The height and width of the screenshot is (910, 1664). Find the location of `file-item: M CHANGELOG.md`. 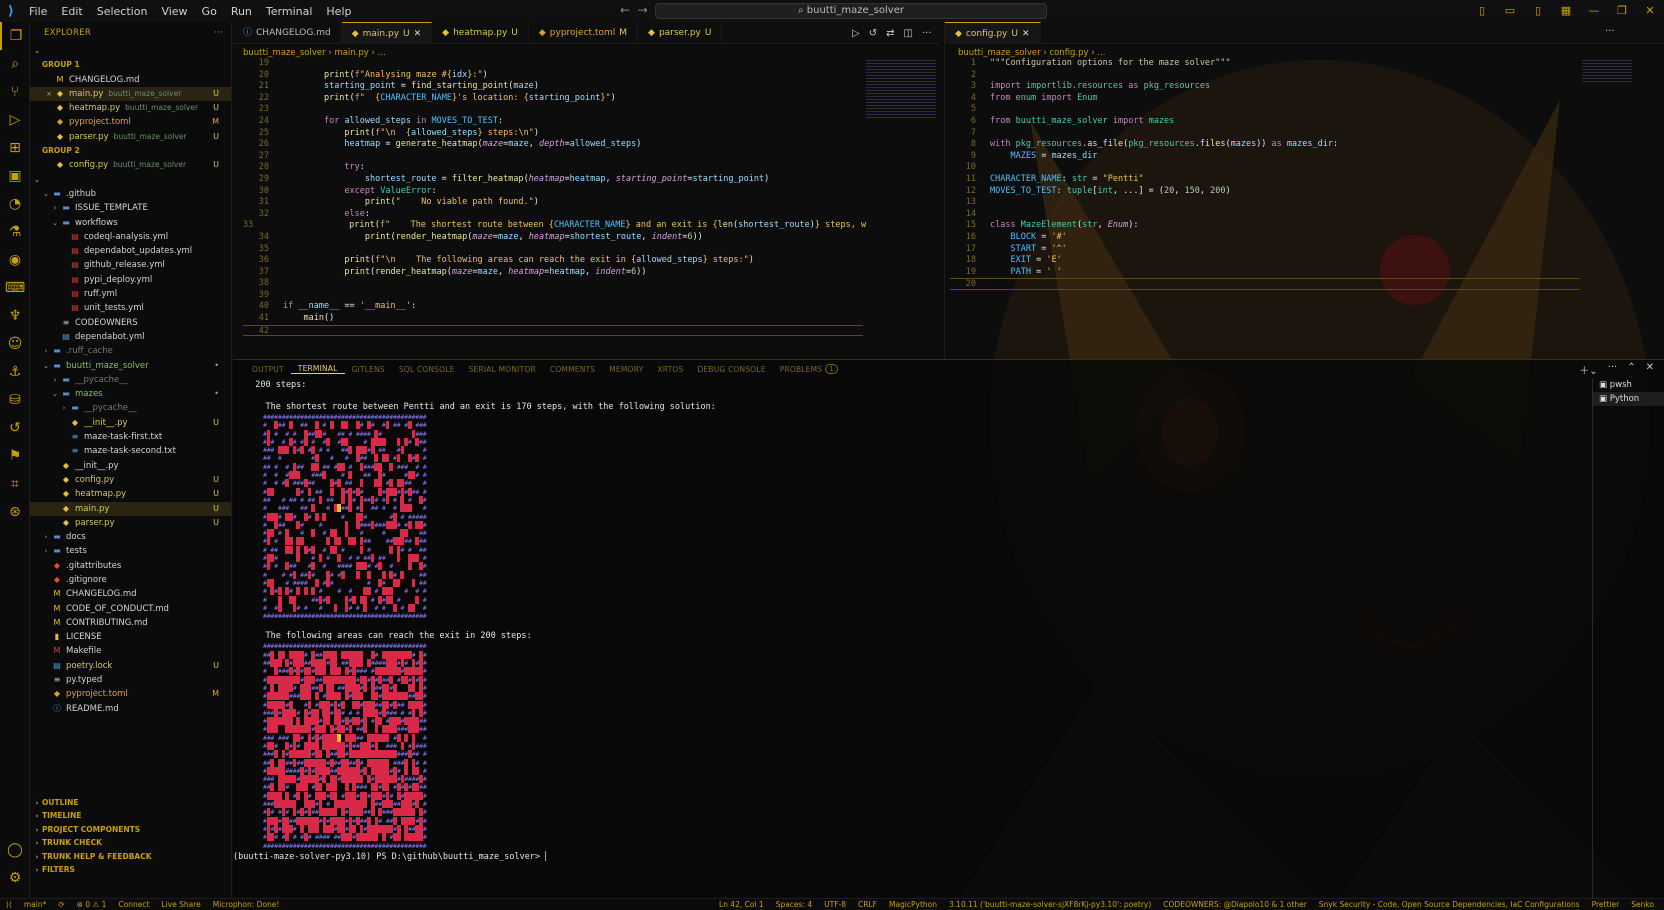

file-item: M CHANGELOG.md is located at coordinates (130, 594).